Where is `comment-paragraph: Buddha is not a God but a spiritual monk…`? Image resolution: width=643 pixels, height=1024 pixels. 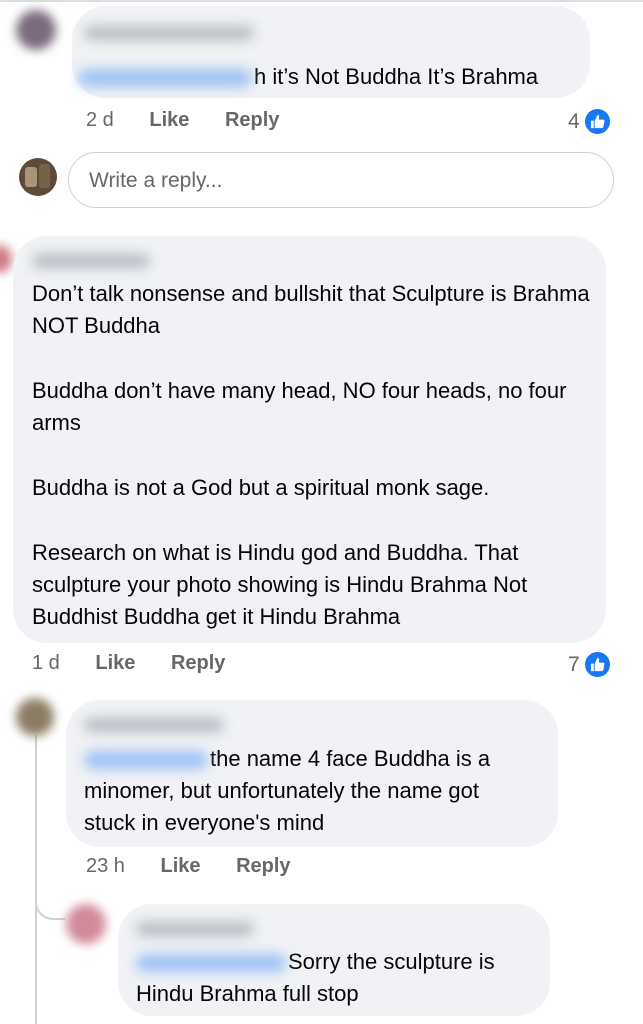 comment-paragraph: Buddha is not a God but a spiritual monk… is located at coordinates (261, 487).